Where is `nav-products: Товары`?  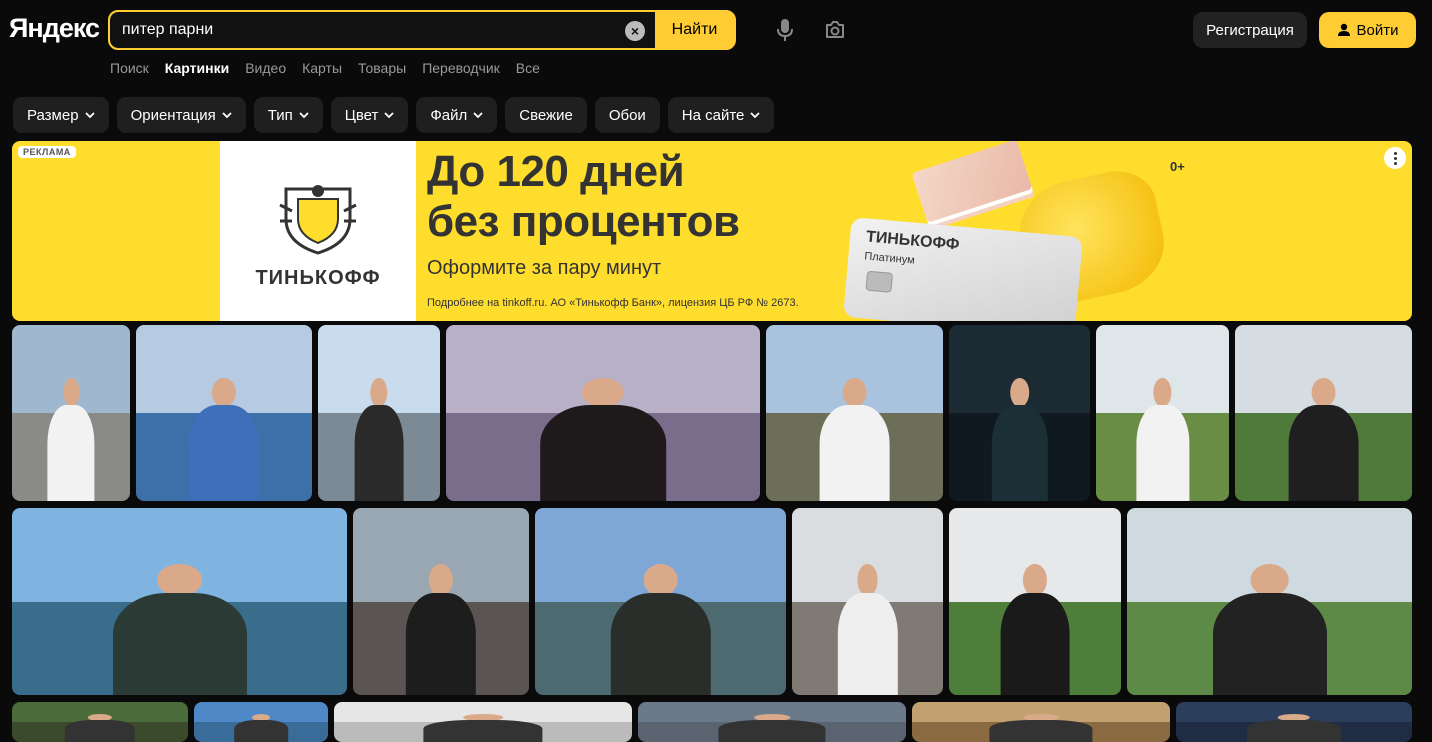
nav-products: Товары is located at coordinates (382, 68).